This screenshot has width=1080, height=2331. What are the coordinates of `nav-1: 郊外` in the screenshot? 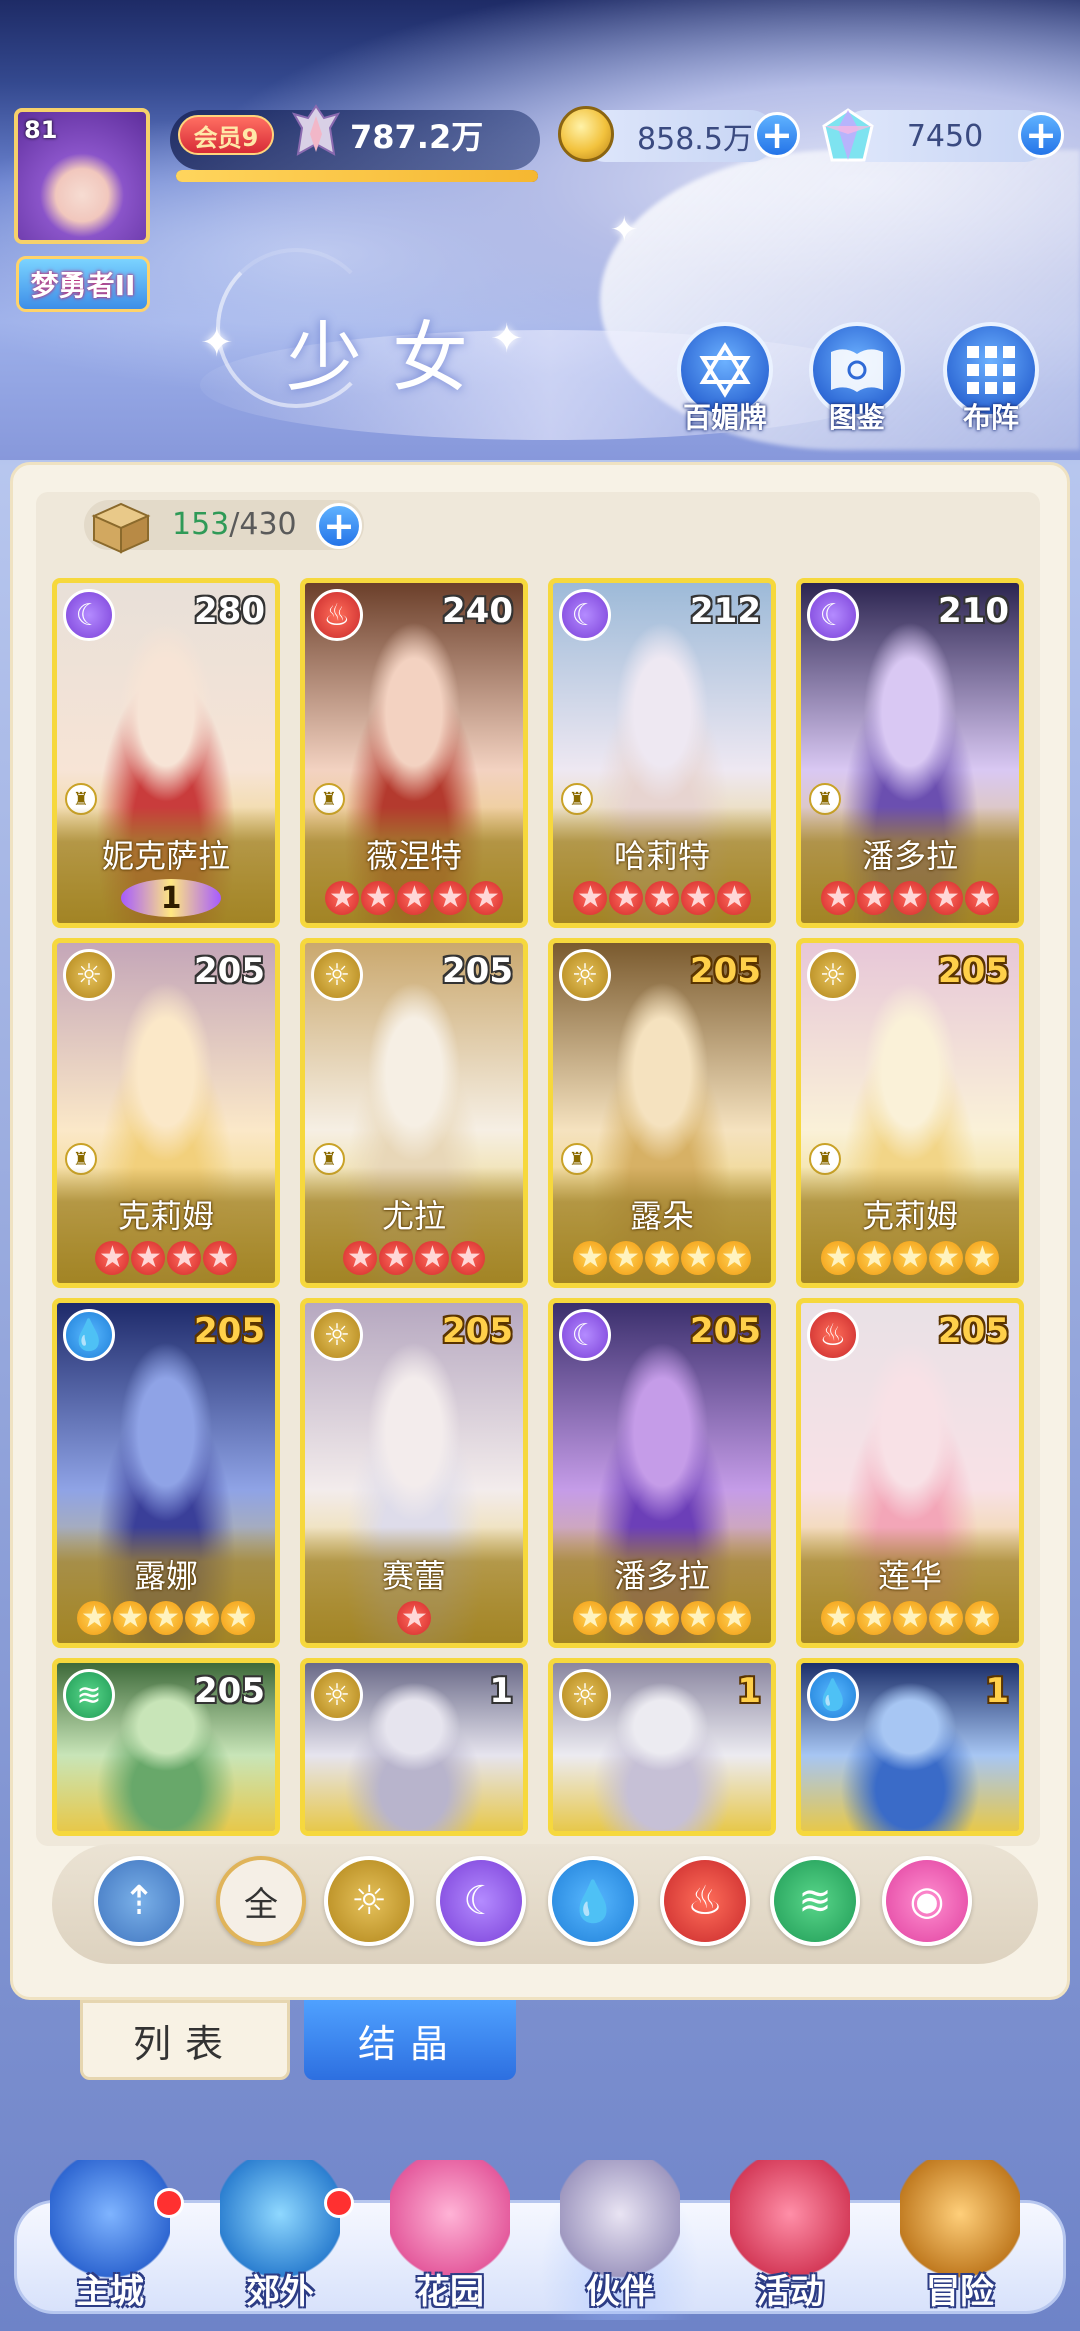 It's located at (280, 2240).